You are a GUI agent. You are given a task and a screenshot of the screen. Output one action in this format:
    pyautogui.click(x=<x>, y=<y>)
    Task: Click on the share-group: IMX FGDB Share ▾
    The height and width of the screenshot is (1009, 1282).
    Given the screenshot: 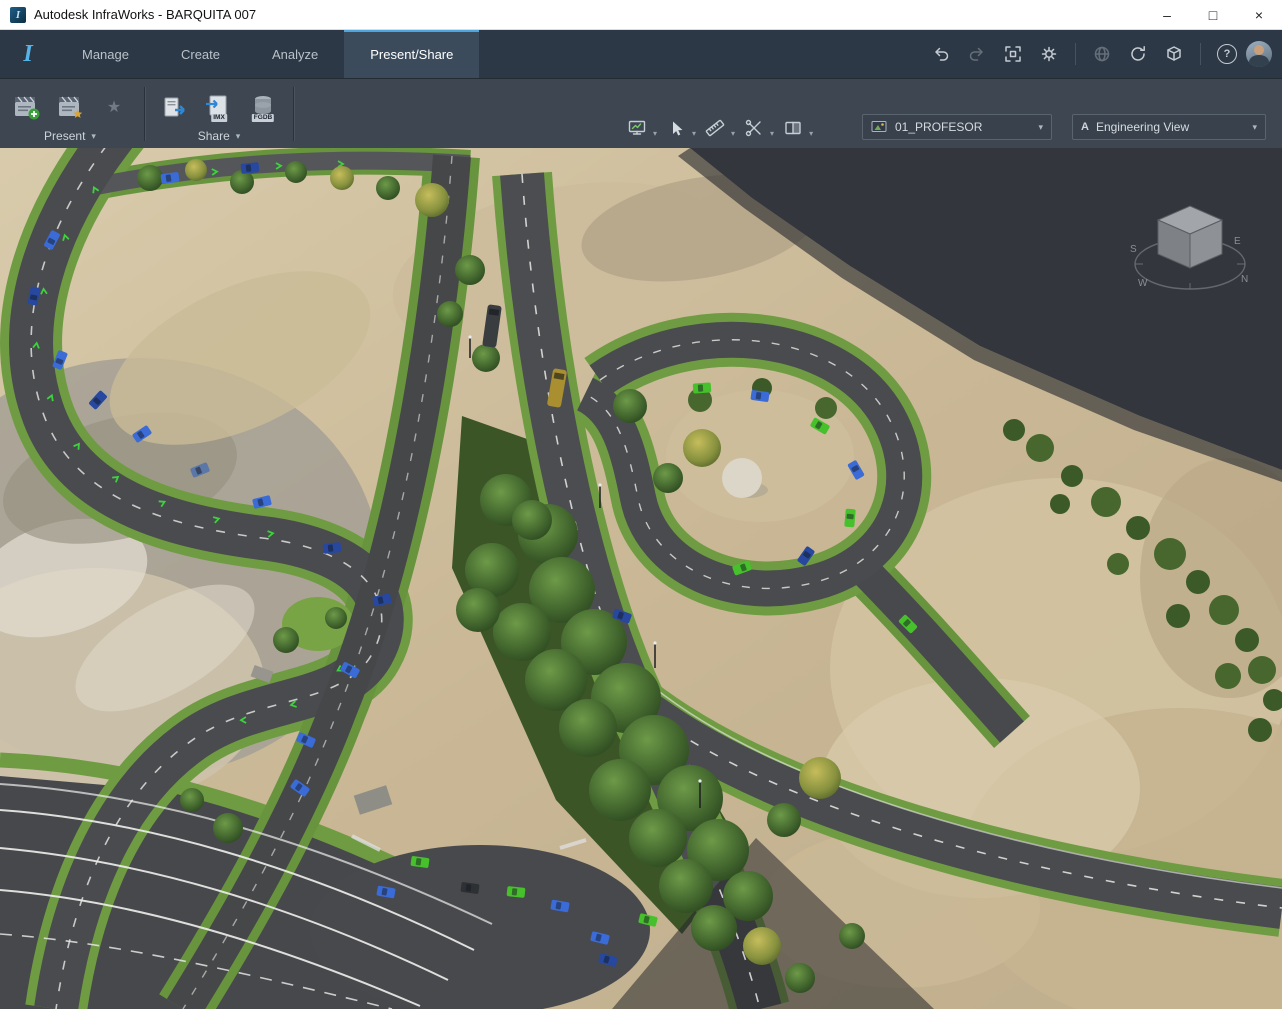 What is the action you would take?
    pyautogui.click(x=219, y=114)
    